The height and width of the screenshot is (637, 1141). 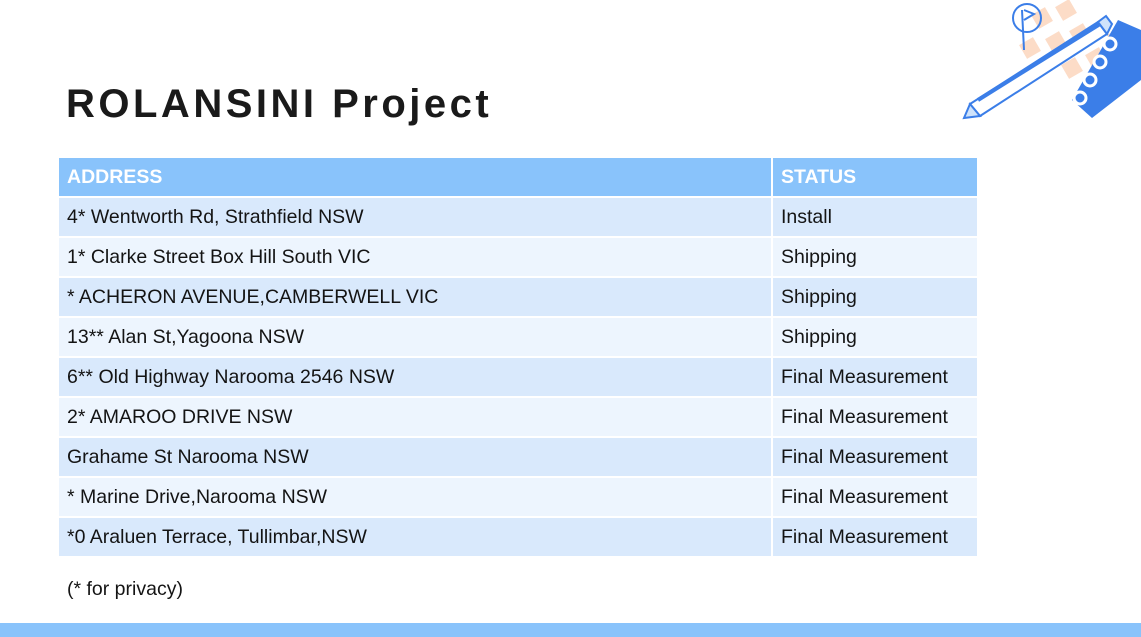 I want to click on table-row: 2* AMAROO DRIVE NSW Final Measurement, so click(x=518, y=417).